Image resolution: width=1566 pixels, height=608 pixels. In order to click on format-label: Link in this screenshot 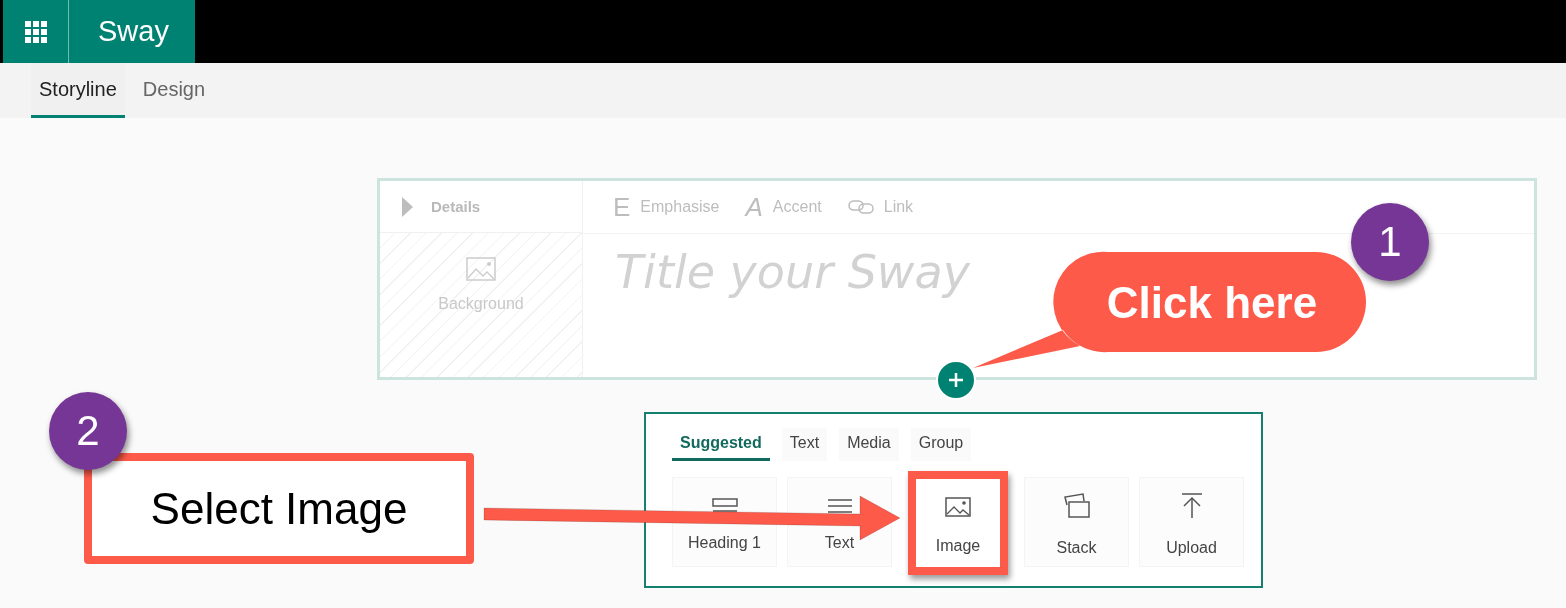, I will do `click(898, 207)`.